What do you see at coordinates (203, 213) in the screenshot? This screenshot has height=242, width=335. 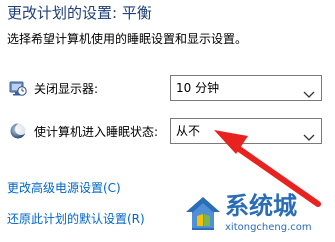 I see `house-logo-icon` at bounding box center [203, 213].